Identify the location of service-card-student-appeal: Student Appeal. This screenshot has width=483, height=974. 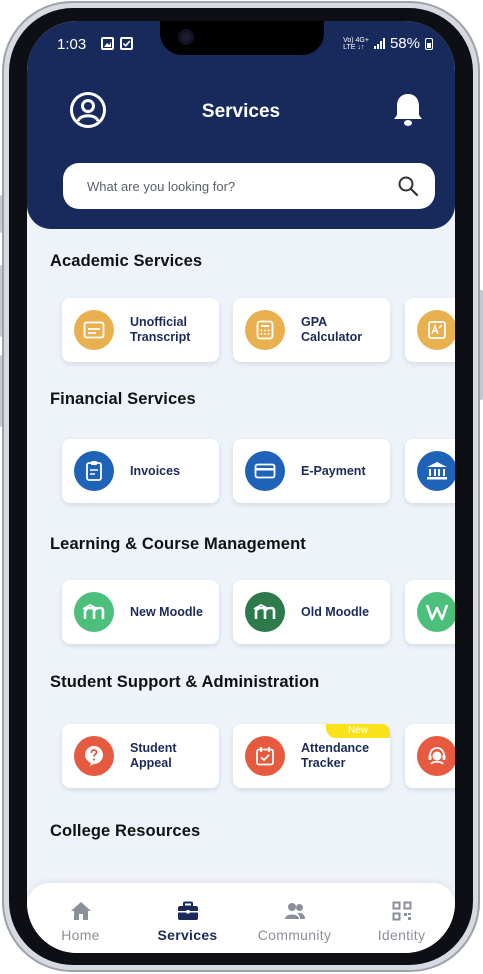
(140, 756).